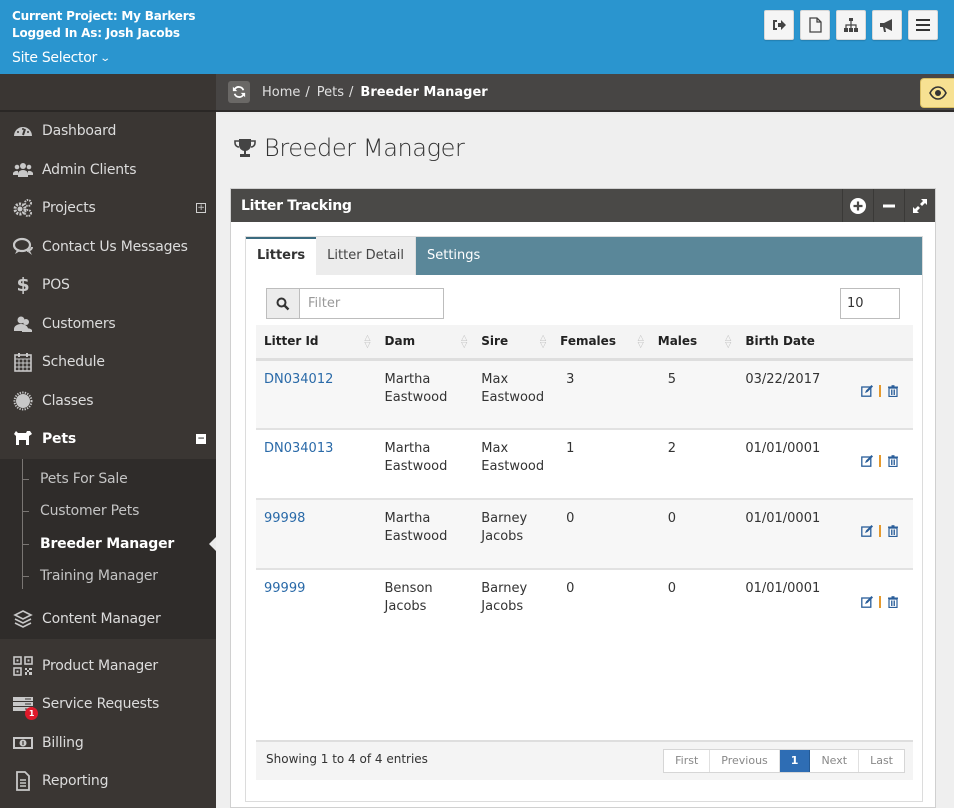  I want to click on action-divider, so click(880, 531).